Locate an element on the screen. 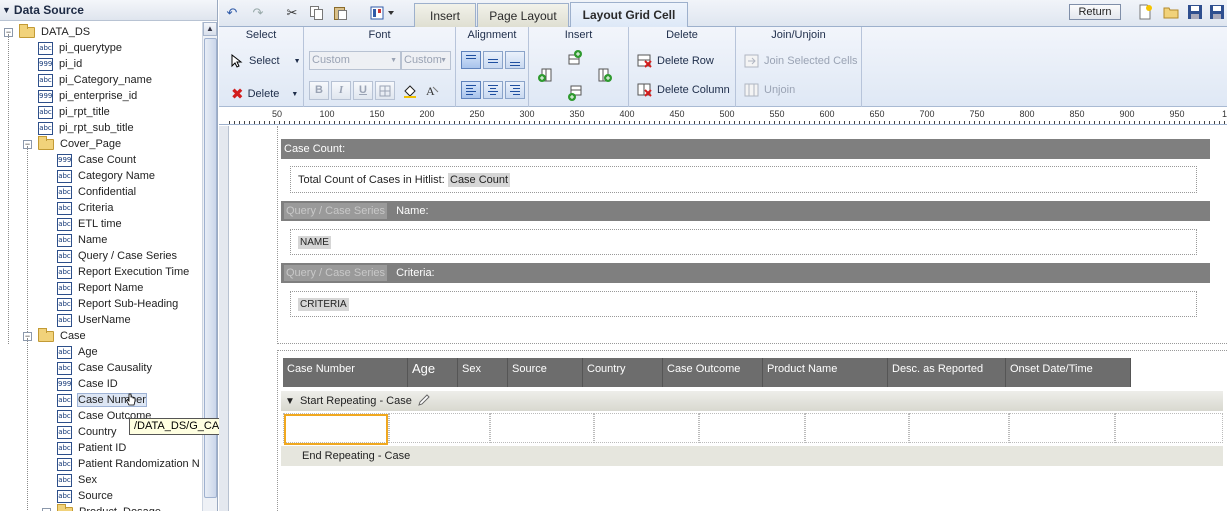 The width and height of the screenshot is (1227, 511). tree-node: 999 pi_id is located at coordinates (52, 64).